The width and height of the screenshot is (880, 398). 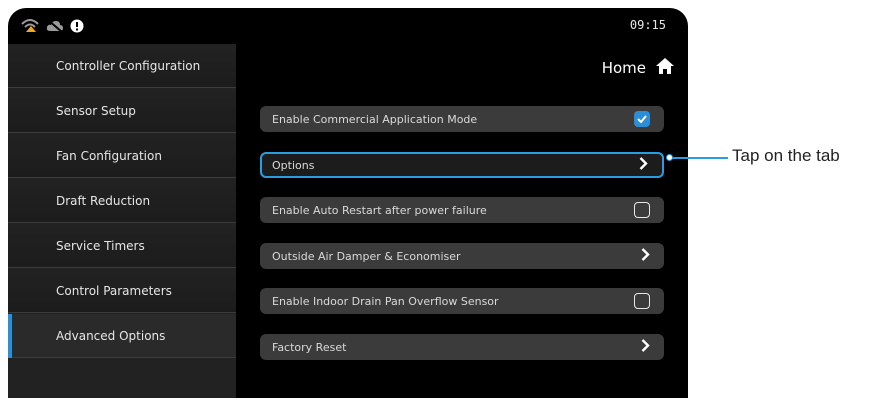 What do you see at coordinates (309, 347) in the screenshot?
I see `option-label: Factory Reset` at bounding box center [309, 347].